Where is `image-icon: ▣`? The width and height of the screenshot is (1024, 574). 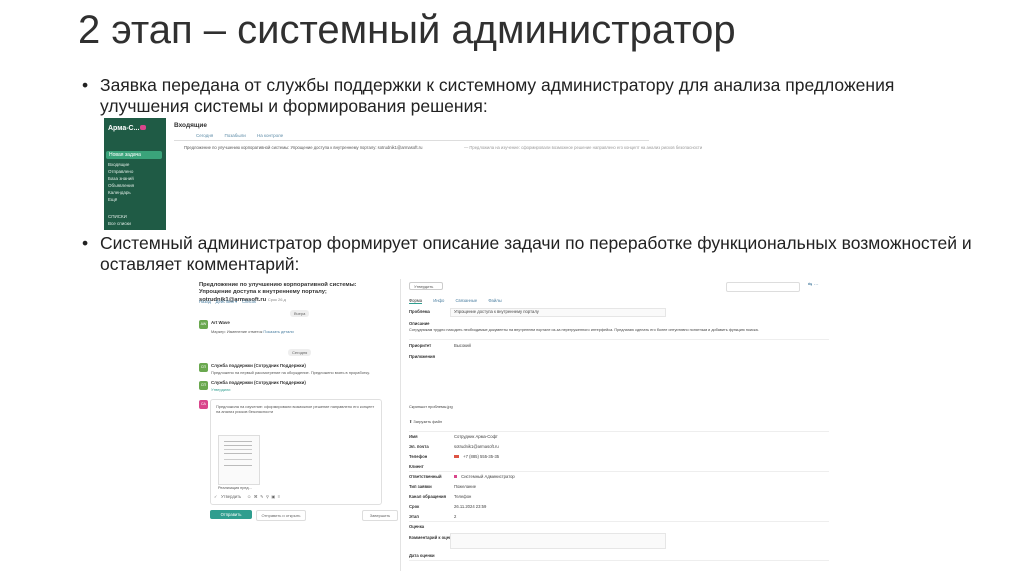 image-icon: ▣ is located at coordinates (273, 496).